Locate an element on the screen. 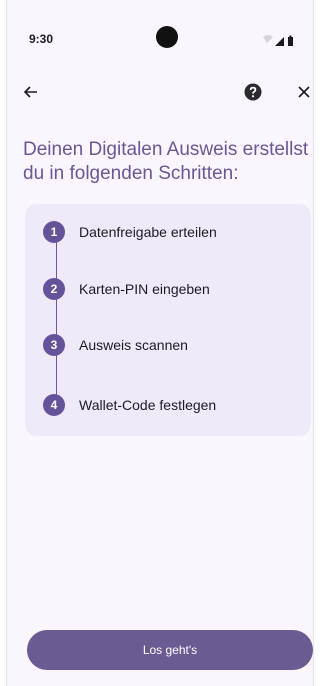 This screenshot has width=320, height=686. step-item: 3 Ausweis scannen is located at coordinates (115, 345).